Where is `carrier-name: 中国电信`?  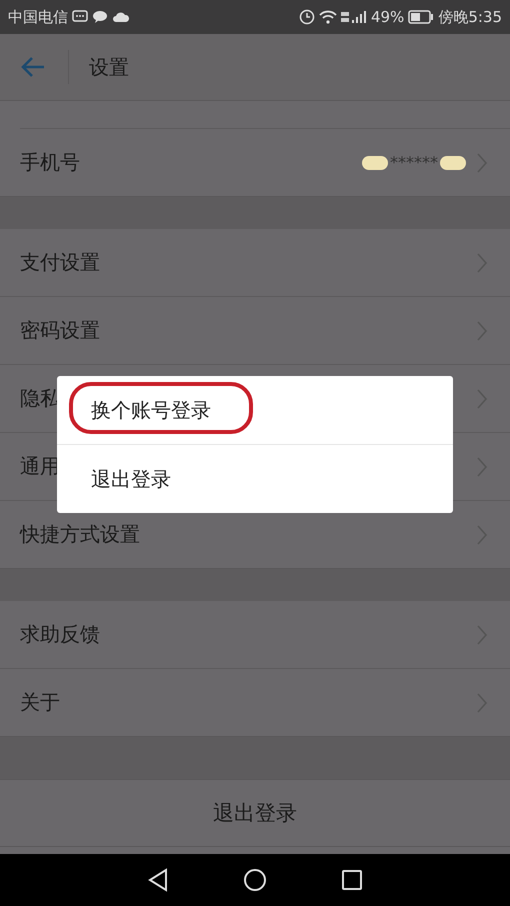
carrier-name: 中国电信 is located at coordinates (38, 17).